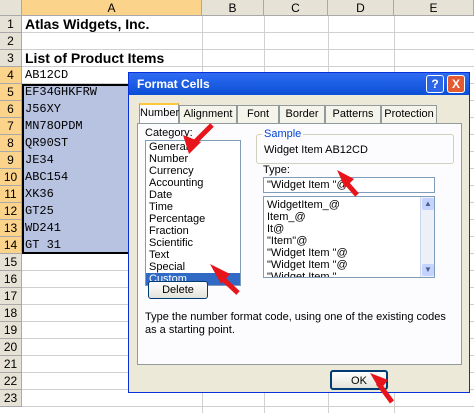 This screenshot has width=474, height=413. Describe the element at coordinates (198, 138) in the screenshot. I see `arrow-to-number-tab-icon` at that location.